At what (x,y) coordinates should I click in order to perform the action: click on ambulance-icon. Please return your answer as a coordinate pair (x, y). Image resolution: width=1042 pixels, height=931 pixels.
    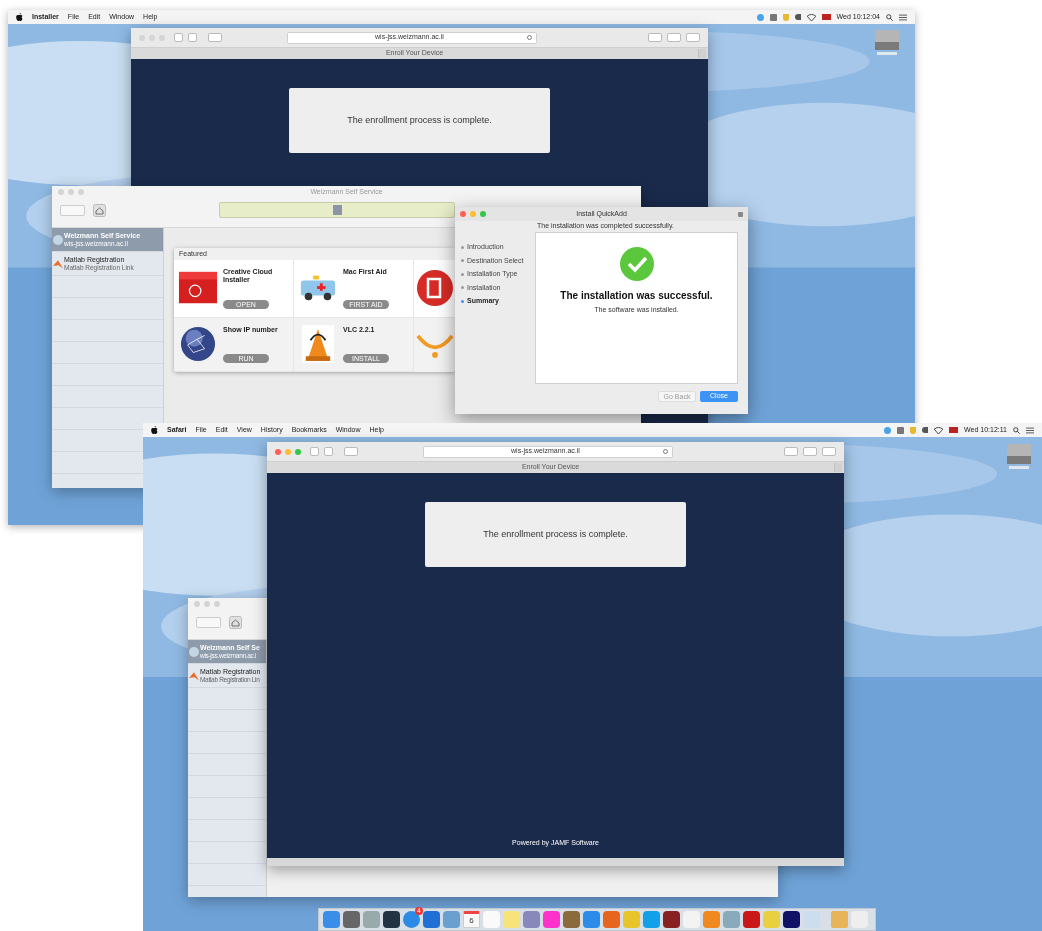
    Looking at the image, I should click on (318, 288).